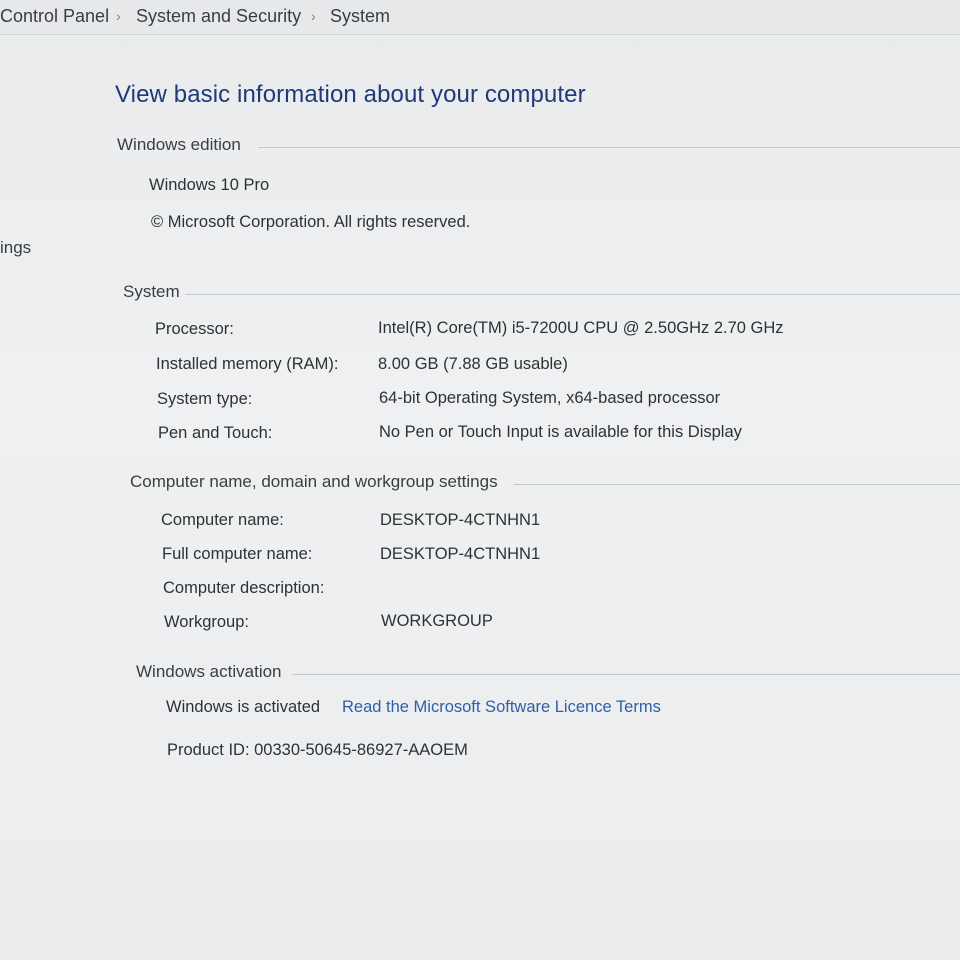  I want to click on processor-label: Processor:, so click(194, 329).